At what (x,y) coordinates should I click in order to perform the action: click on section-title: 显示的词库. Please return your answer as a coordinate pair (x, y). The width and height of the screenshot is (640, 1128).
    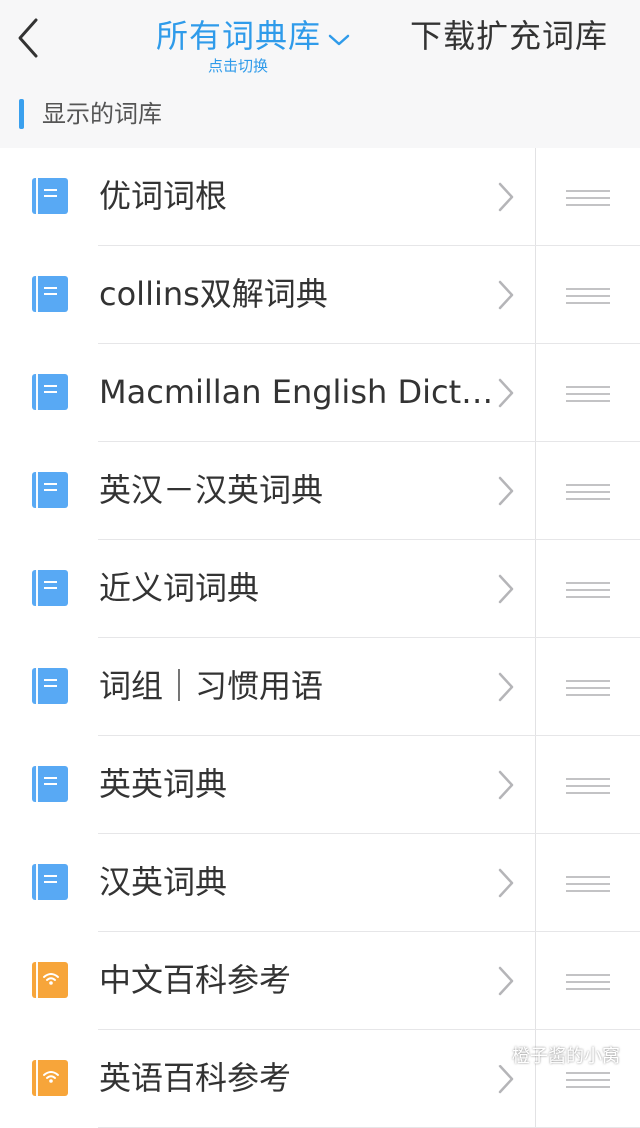
    Looking at the image, I should click on (102, 114).